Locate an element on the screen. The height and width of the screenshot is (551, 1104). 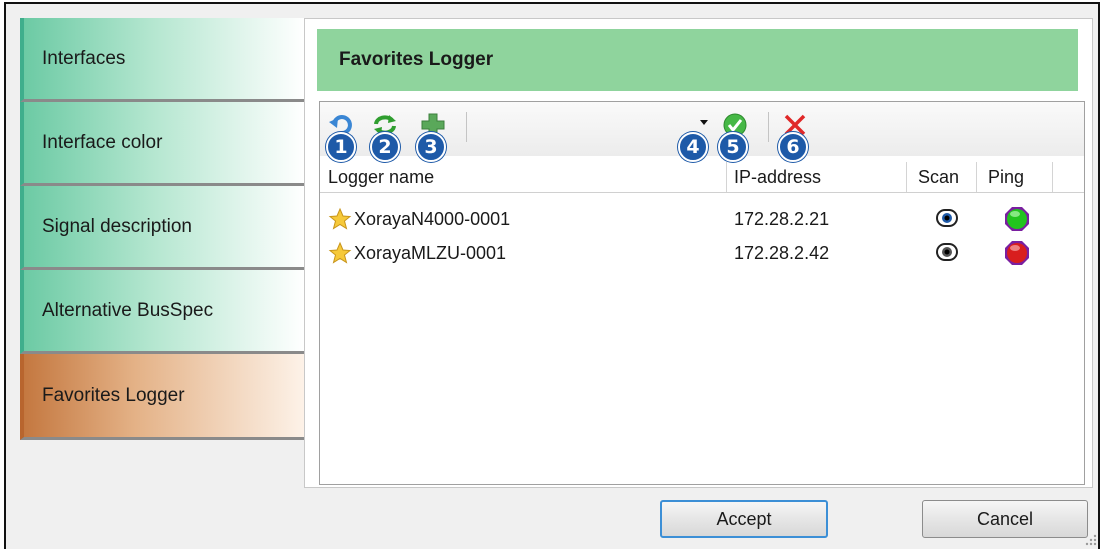
callout-badge-3: 3 is located at coordinates (431, 147).